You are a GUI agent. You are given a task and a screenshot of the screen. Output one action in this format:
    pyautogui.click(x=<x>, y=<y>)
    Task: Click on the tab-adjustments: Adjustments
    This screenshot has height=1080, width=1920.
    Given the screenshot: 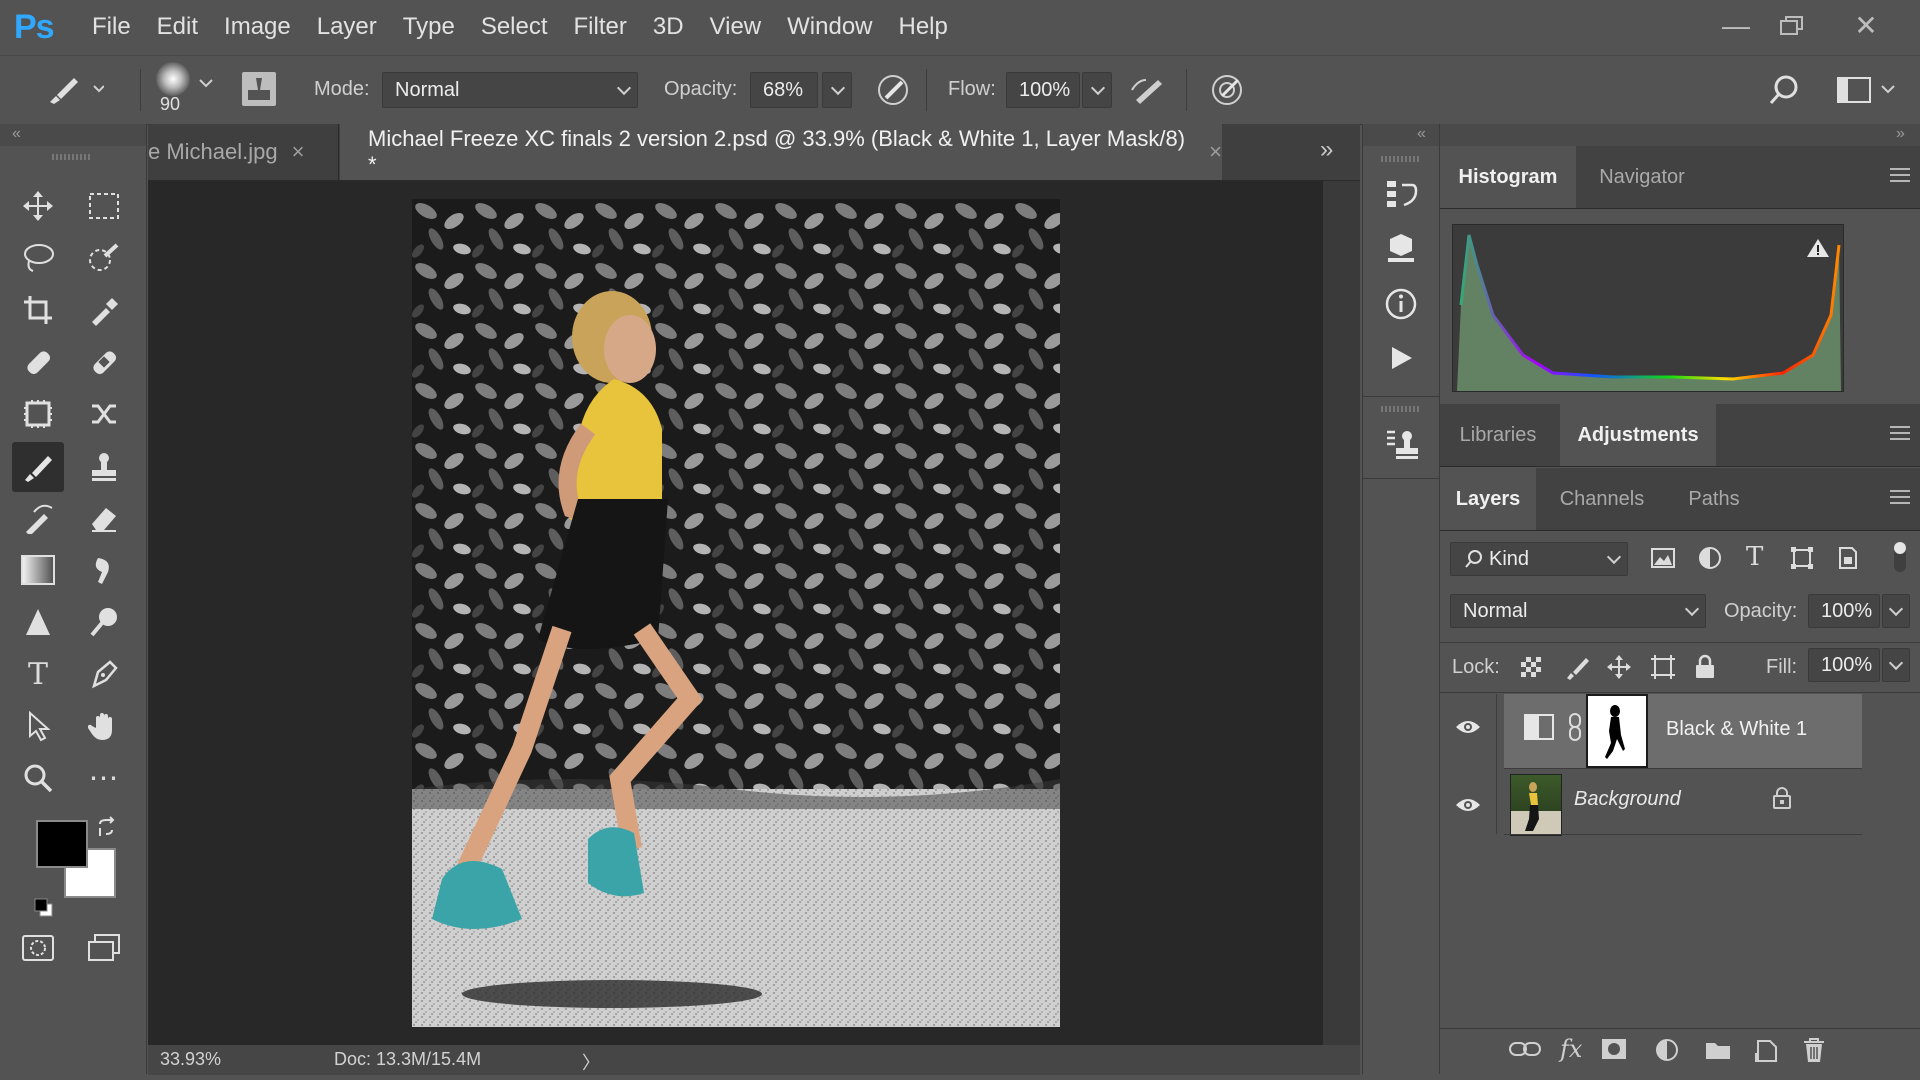 What is the action you would take?
    pyautogui.click(x=1638, y=435)
    